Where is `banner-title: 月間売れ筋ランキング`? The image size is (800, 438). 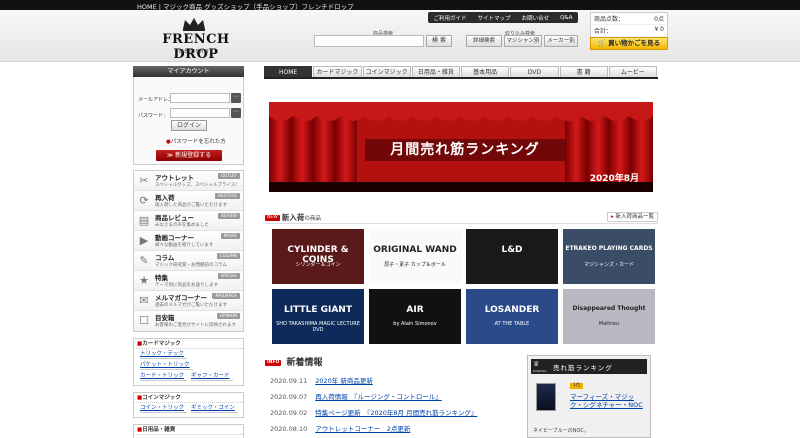 banner-title: 月間売れ筋ランキング is located at coordinates (465, 150).